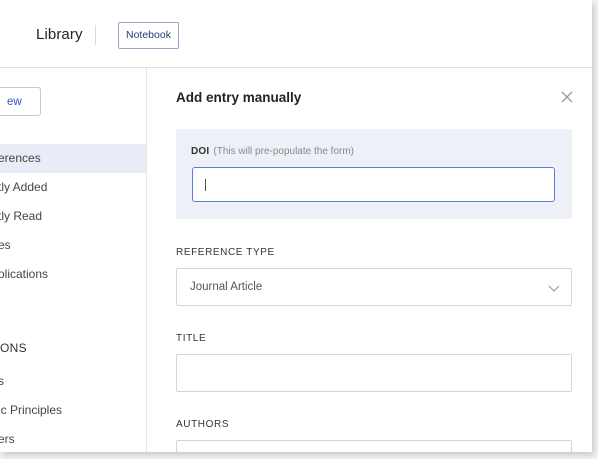 Image resolution: width=598 pixels, height=459 pixels. What do you see at coordinates (374, 446) in the screenshot?
I see `authors-input` at bounding box center [374, 446].